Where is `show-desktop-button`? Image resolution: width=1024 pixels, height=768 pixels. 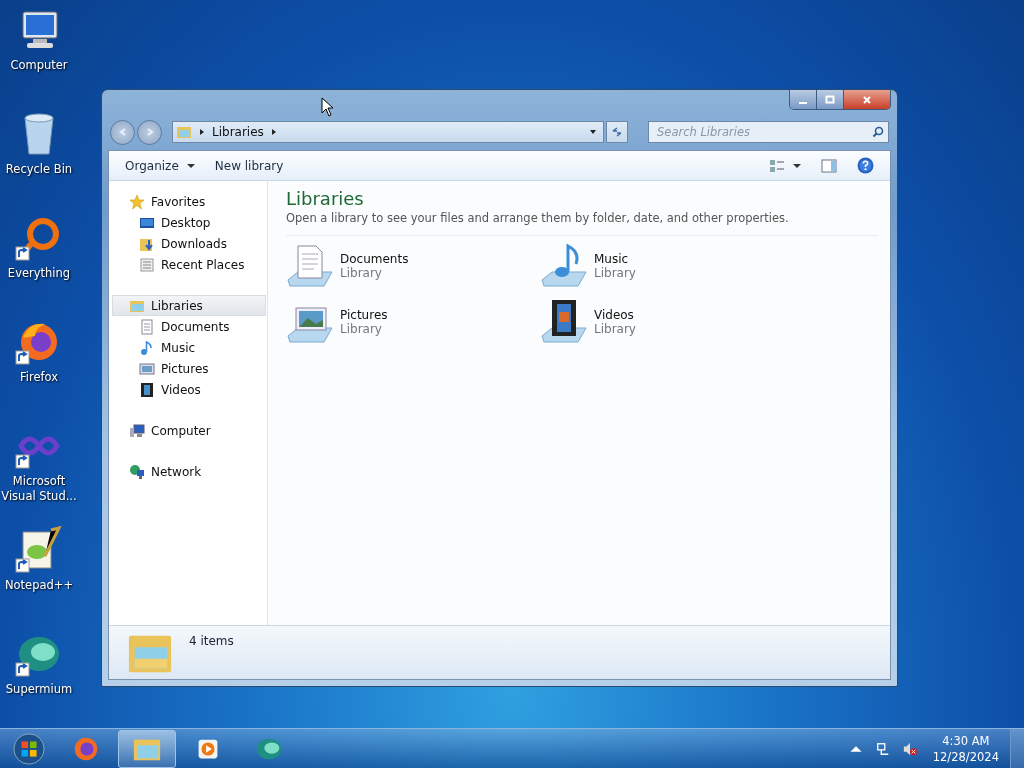 show-desktop-button is located at coordinates (1017, 748).